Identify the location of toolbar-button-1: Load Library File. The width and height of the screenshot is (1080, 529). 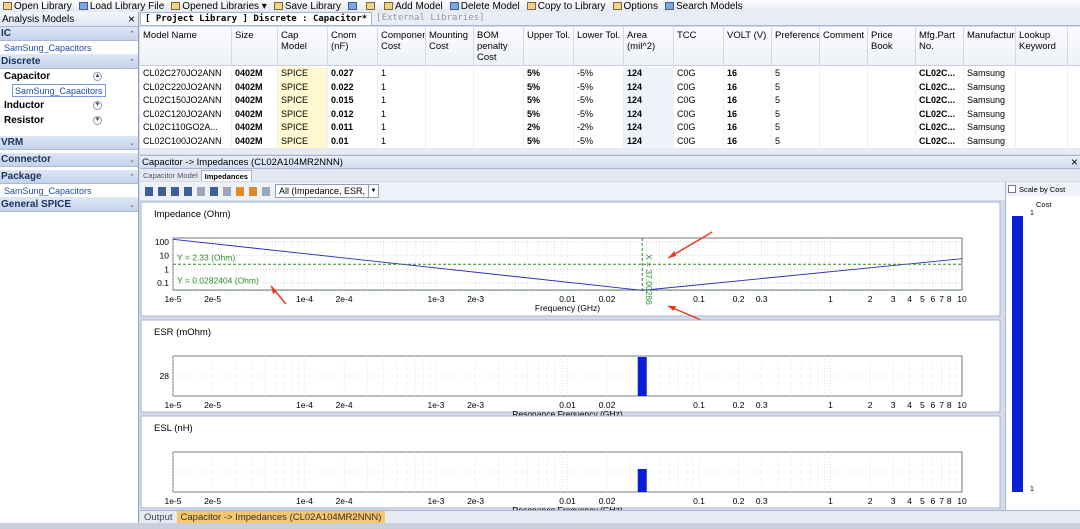
(122, 6).